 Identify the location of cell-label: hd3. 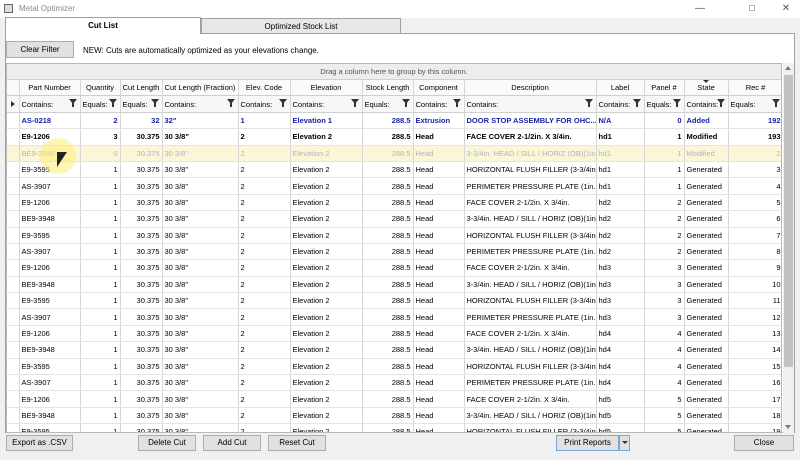
(620, 301).